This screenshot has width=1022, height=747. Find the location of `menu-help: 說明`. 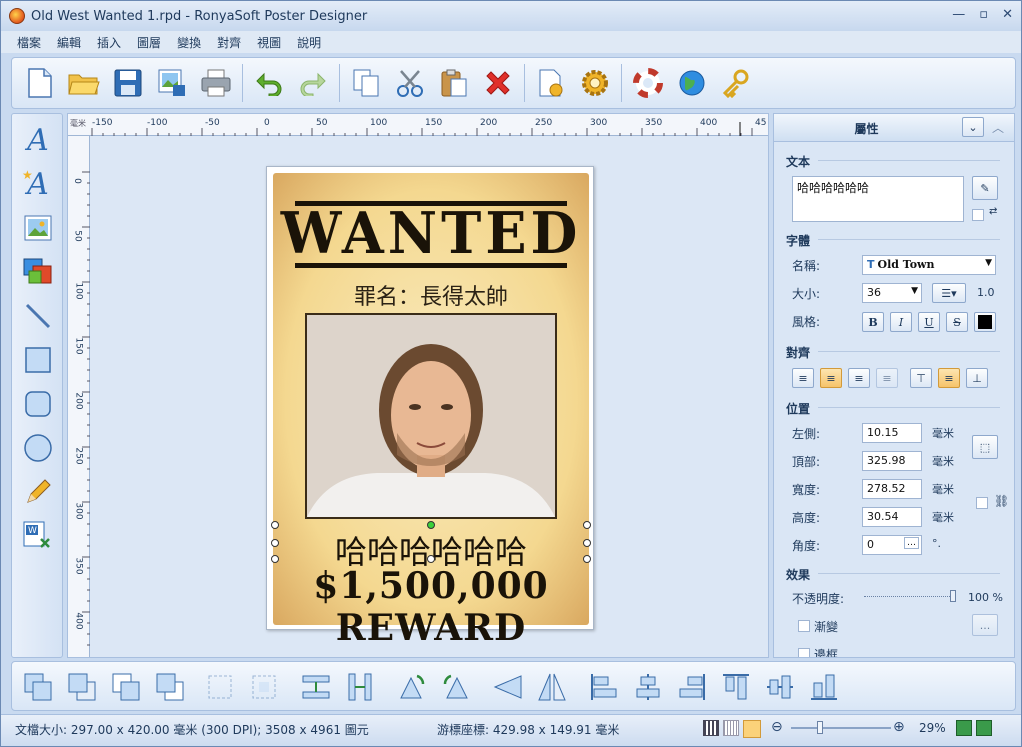

menu-help: 說明 is located at coordinates (309, 42).